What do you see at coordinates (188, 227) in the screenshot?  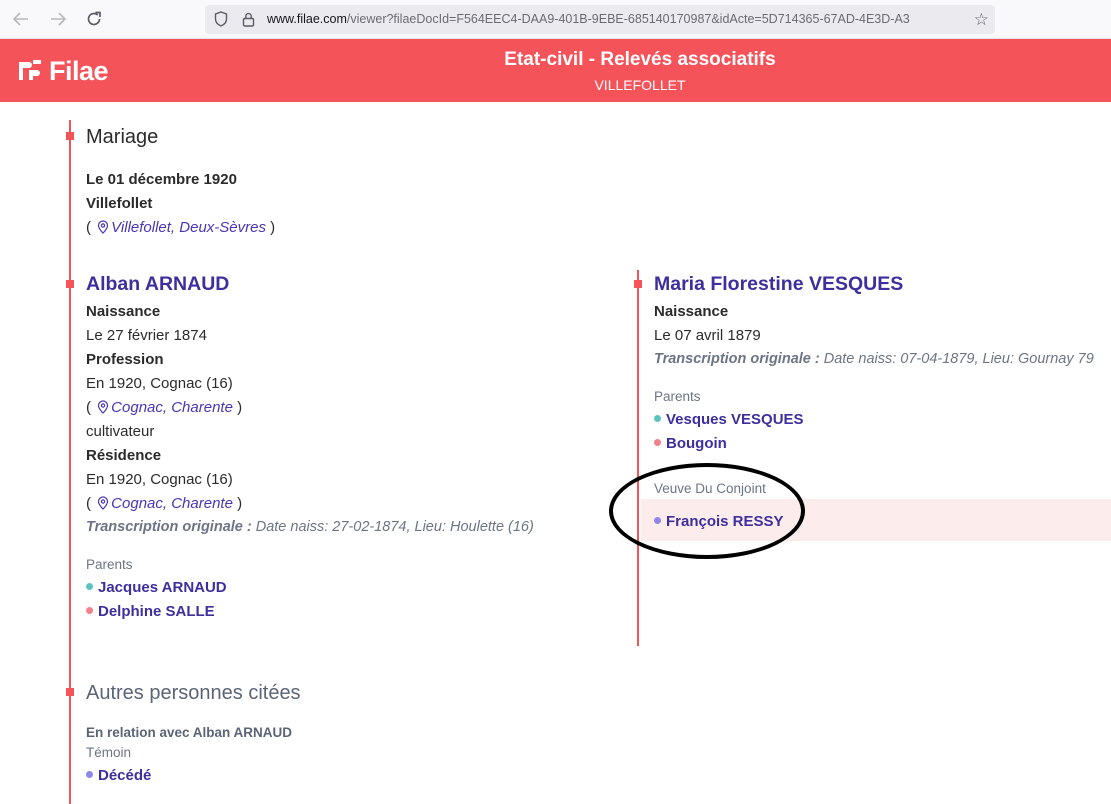 I see `place-link: Villefollet, Deux-Sèvres` at bounding box center [188, 227].